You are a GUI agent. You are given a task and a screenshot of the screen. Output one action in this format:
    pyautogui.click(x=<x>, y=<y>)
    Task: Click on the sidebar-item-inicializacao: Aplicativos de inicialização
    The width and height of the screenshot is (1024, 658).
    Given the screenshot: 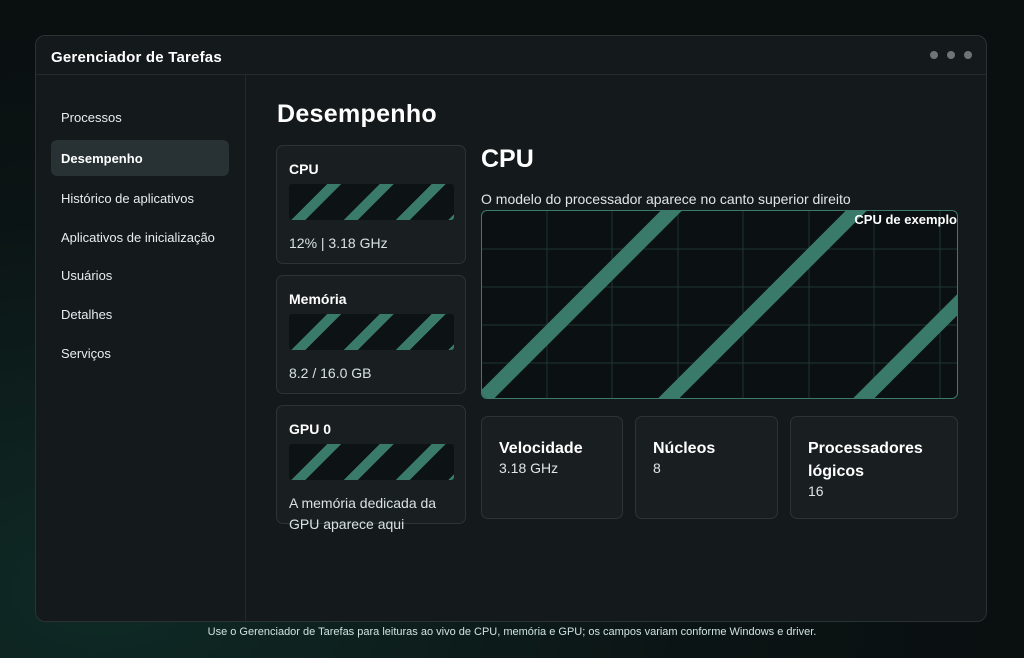 What is the action you would take?
    pyautogui.click(x=140, y=237)
    